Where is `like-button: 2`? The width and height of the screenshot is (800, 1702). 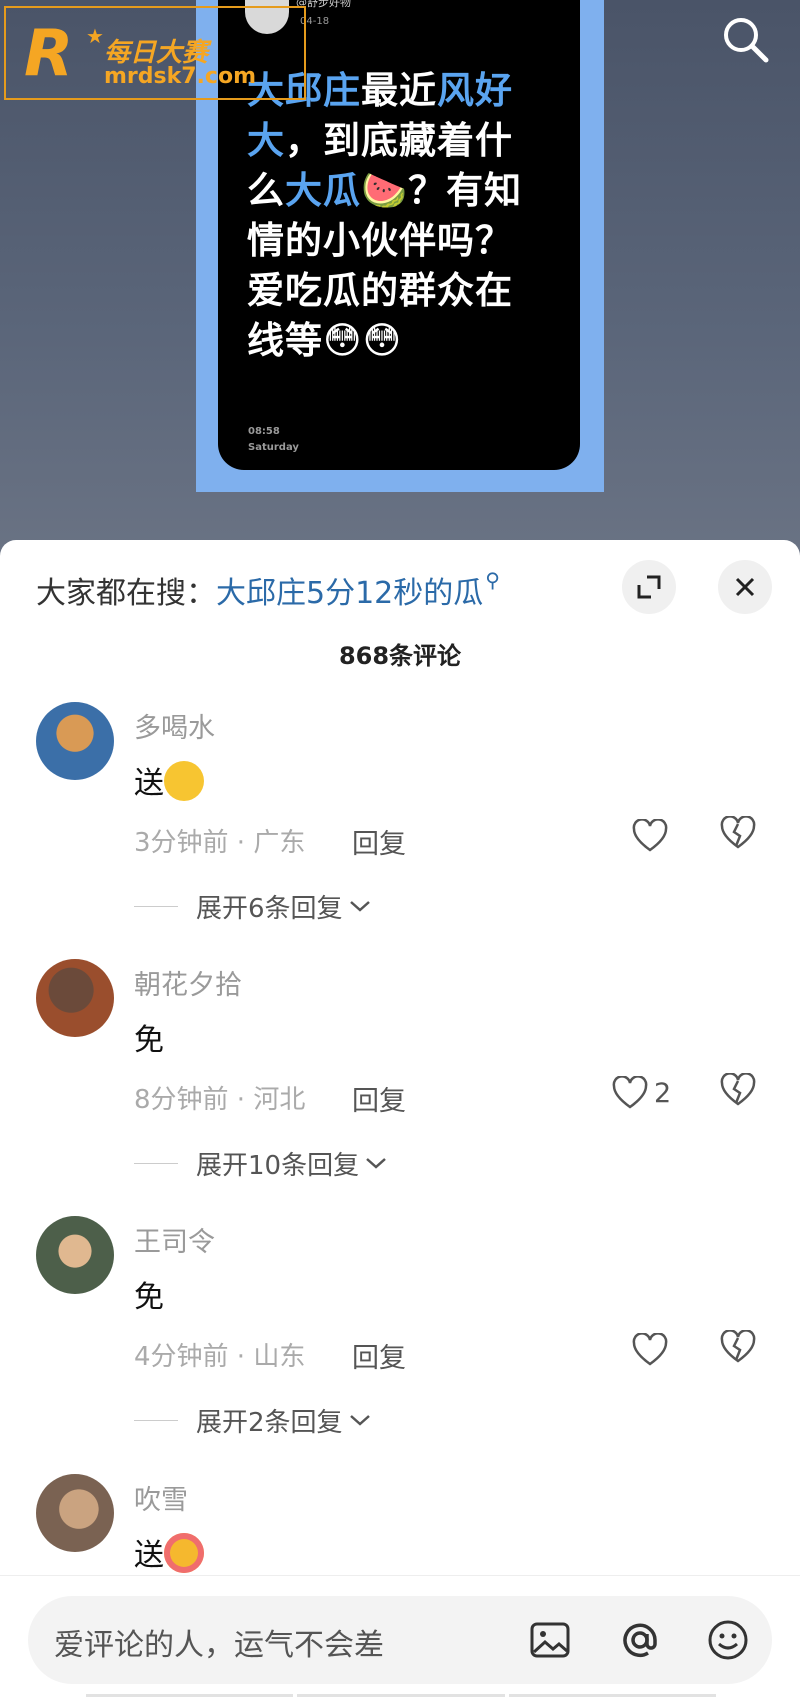 like-button: 2 is located at coordinates (641, 1093).